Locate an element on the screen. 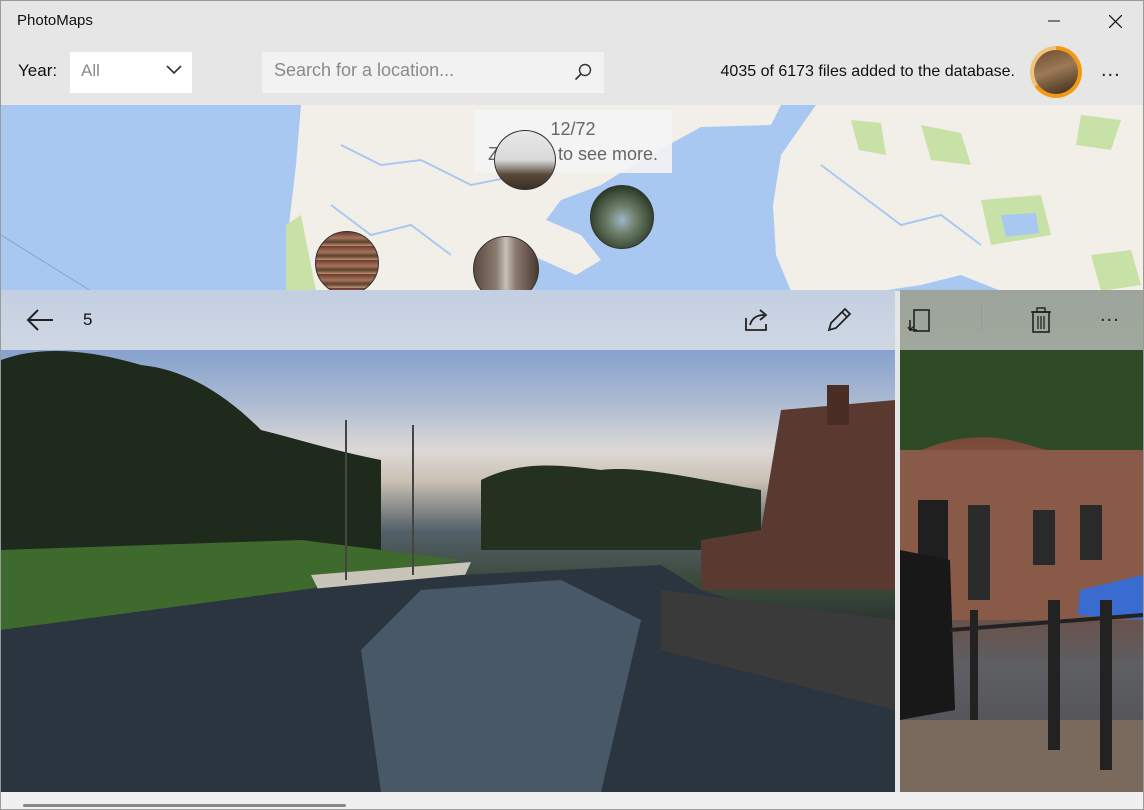 The width and height of the screenshot is (1144, 810). app-title: PhotoMaps is located at coordinates (55, 20).